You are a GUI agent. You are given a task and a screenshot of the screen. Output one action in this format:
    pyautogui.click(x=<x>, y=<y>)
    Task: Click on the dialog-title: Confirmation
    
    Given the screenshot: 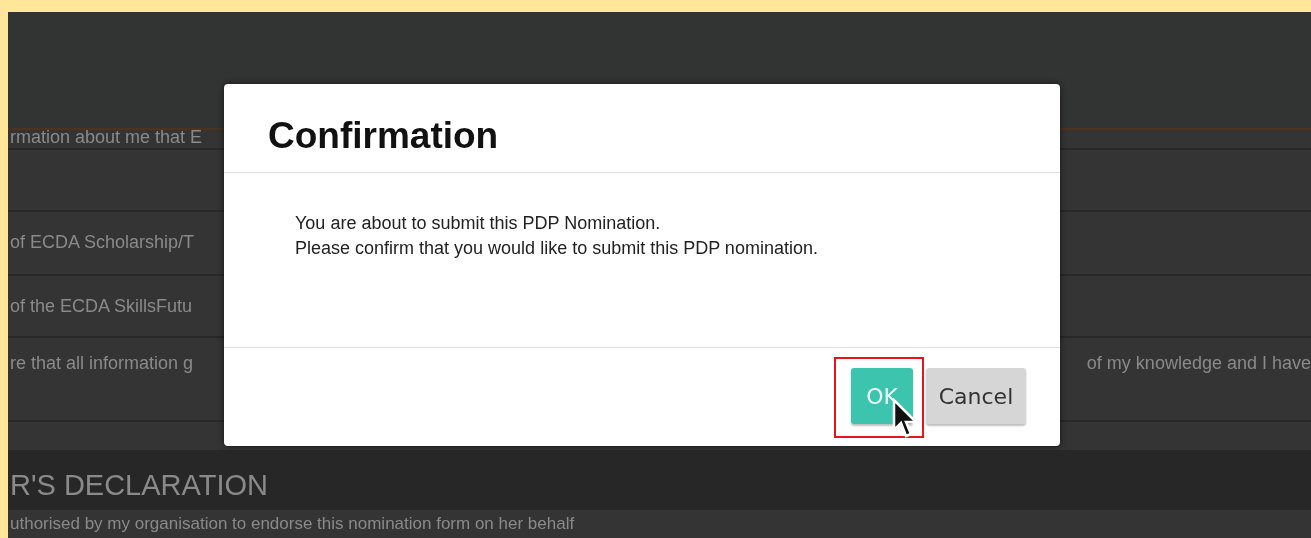 What is the action you would take?
    pyautogui.click(x=642, y=128)
    